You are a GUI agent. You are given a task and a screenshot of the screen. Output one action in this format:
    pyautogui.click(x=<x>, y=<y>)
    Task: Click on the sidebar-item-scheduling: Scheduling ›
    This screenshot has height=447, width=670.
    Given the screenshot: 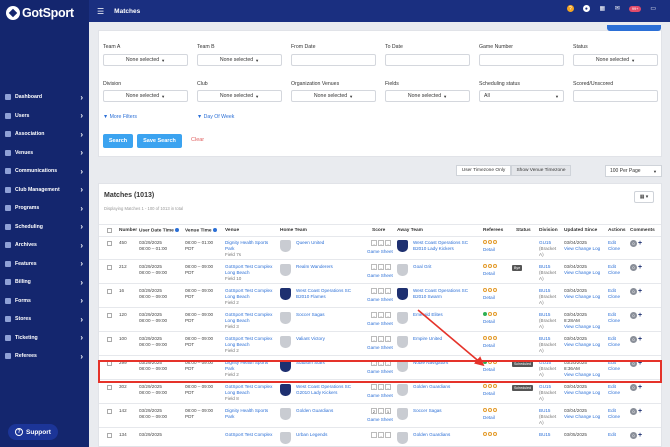 What is the action you would take?
    pyautogui.click(x=44, y=227)
    